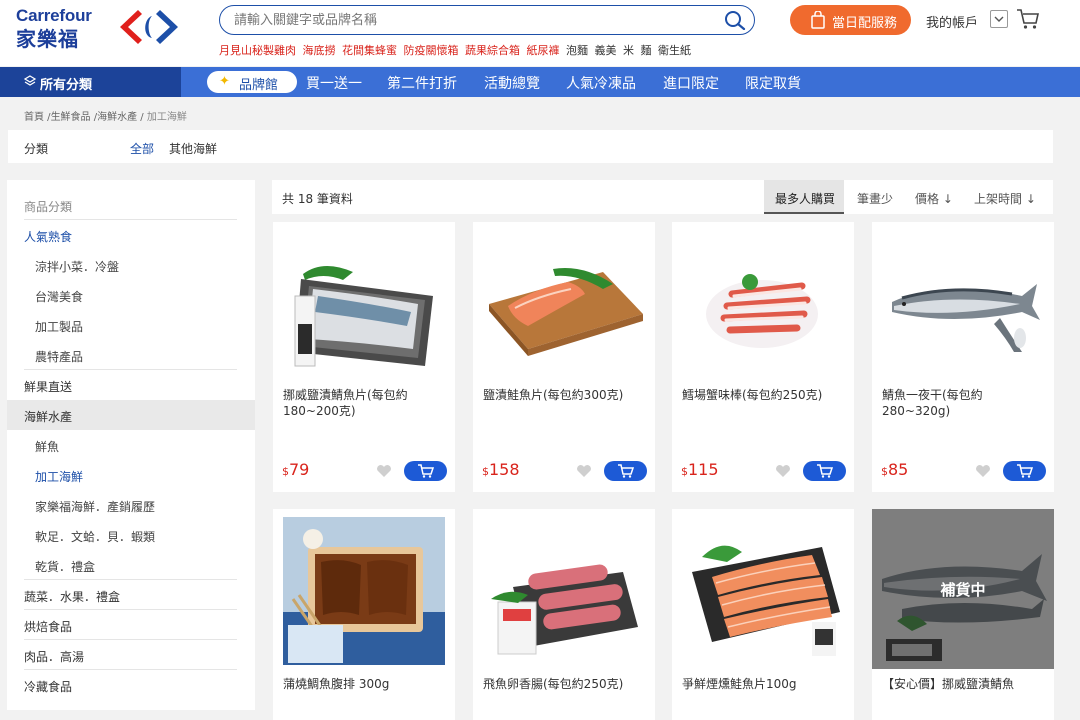 This screenshot has height=720, width=1080. Describe the element at coordinates (763, 684) in the screenshot. I see `product-name: 爭鮮煙燻鮭魚片100g` at that location.